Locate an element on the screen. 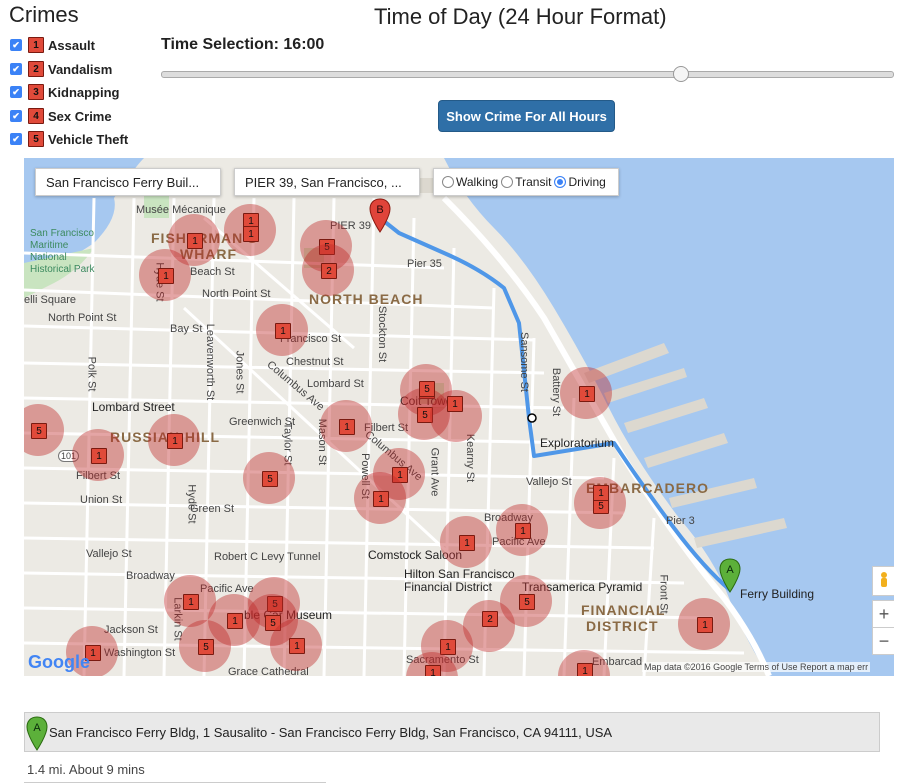  mode-transit: Transit is located at coordinates (526, 182).